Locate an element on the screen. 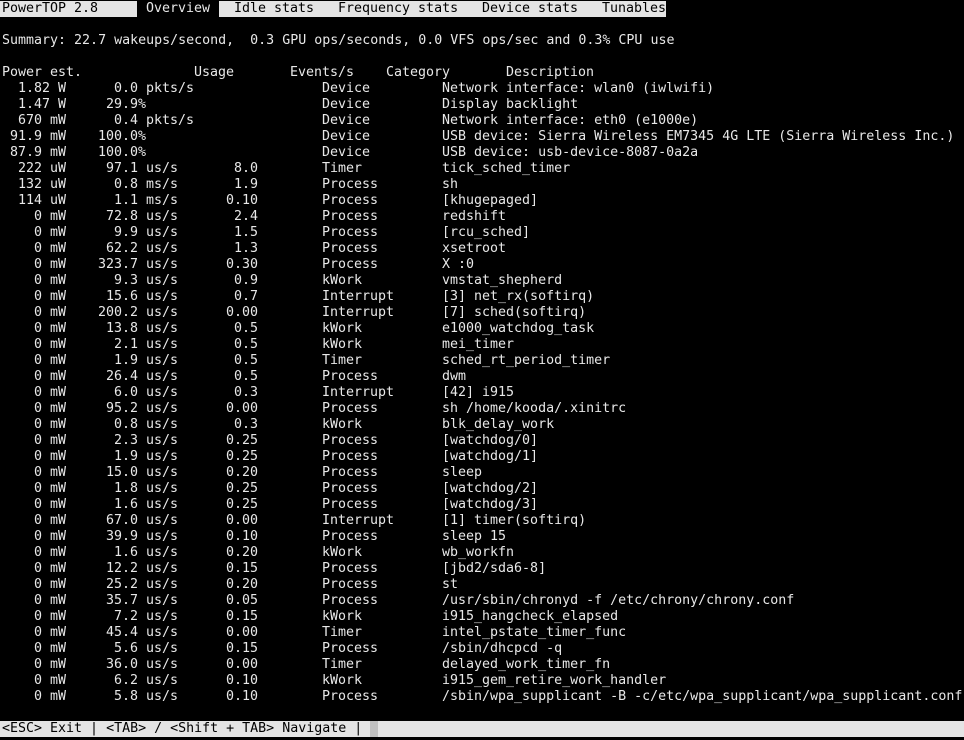 Image resolution: width=964 pixels, height=740 pixels. usage: 25.2 us/s is located at coordinates (142, 584).